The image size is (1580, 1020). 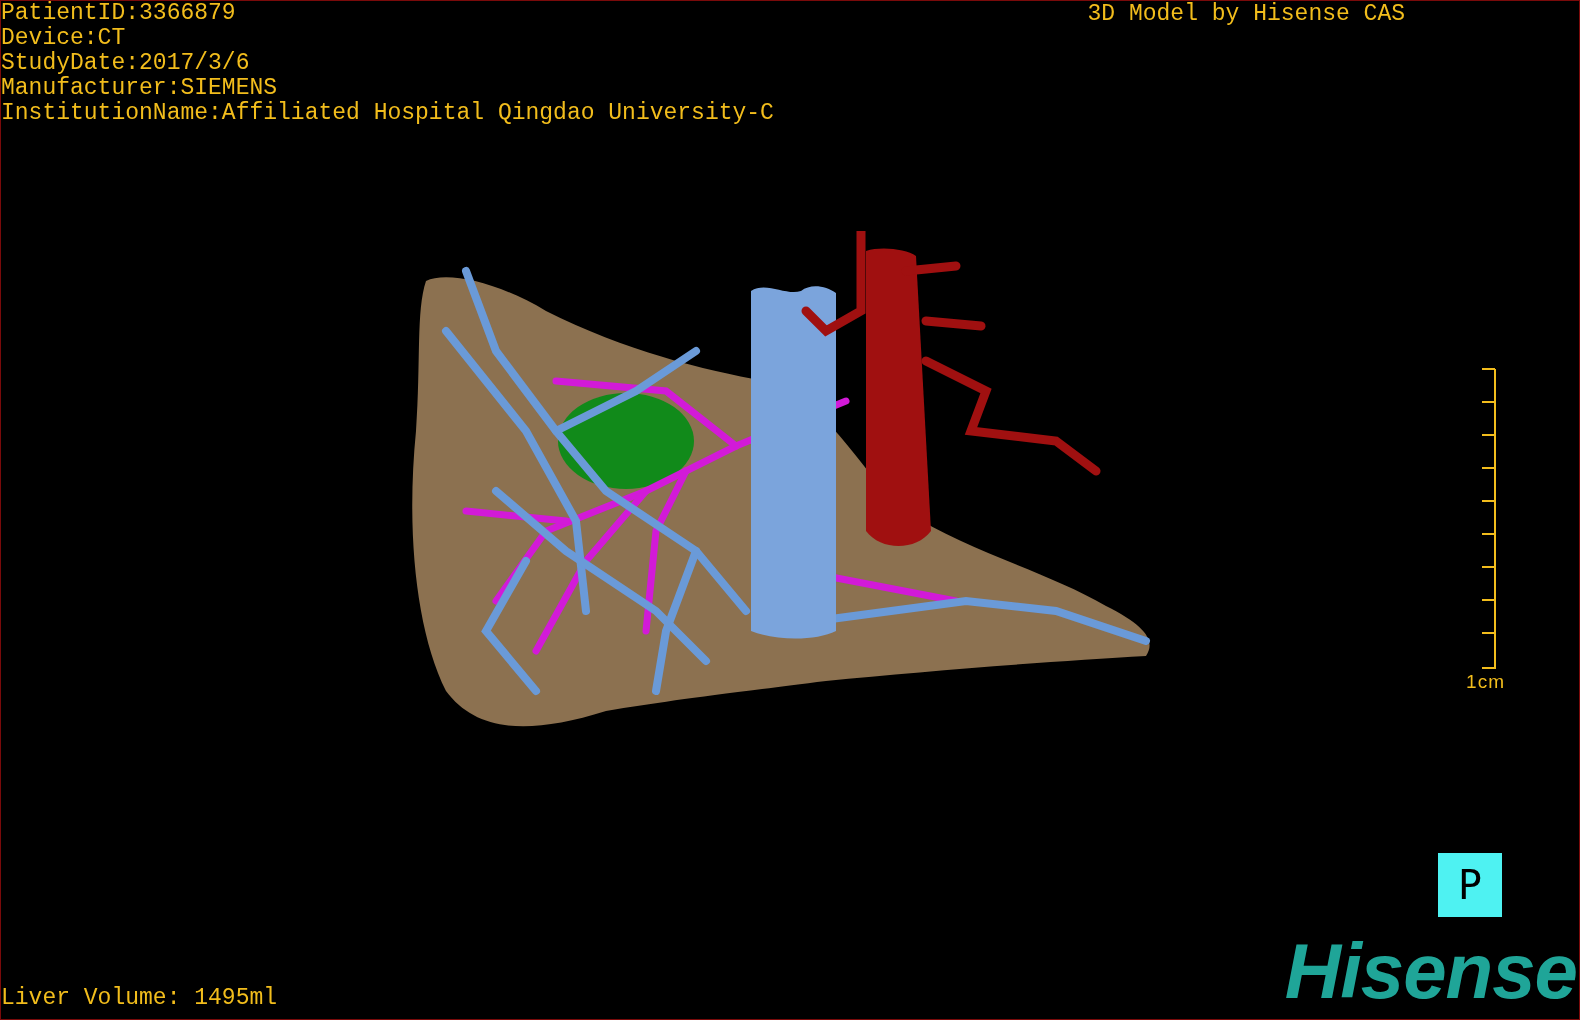 What do you see at coordinates (64, 38) in the screenshot?
I see `patient-info-text: Device:CT` at bounding box center [64, 38].